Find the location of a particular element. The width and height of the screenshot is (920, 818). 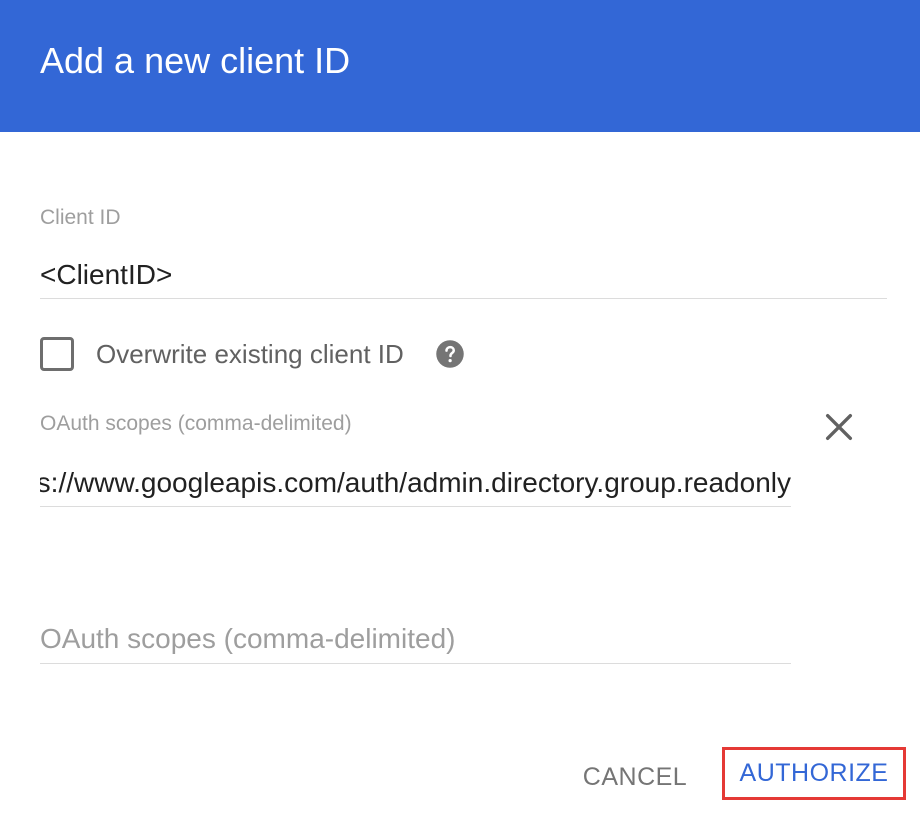

dialog-title: Add a new client ID is located at coordinates (195, 60).